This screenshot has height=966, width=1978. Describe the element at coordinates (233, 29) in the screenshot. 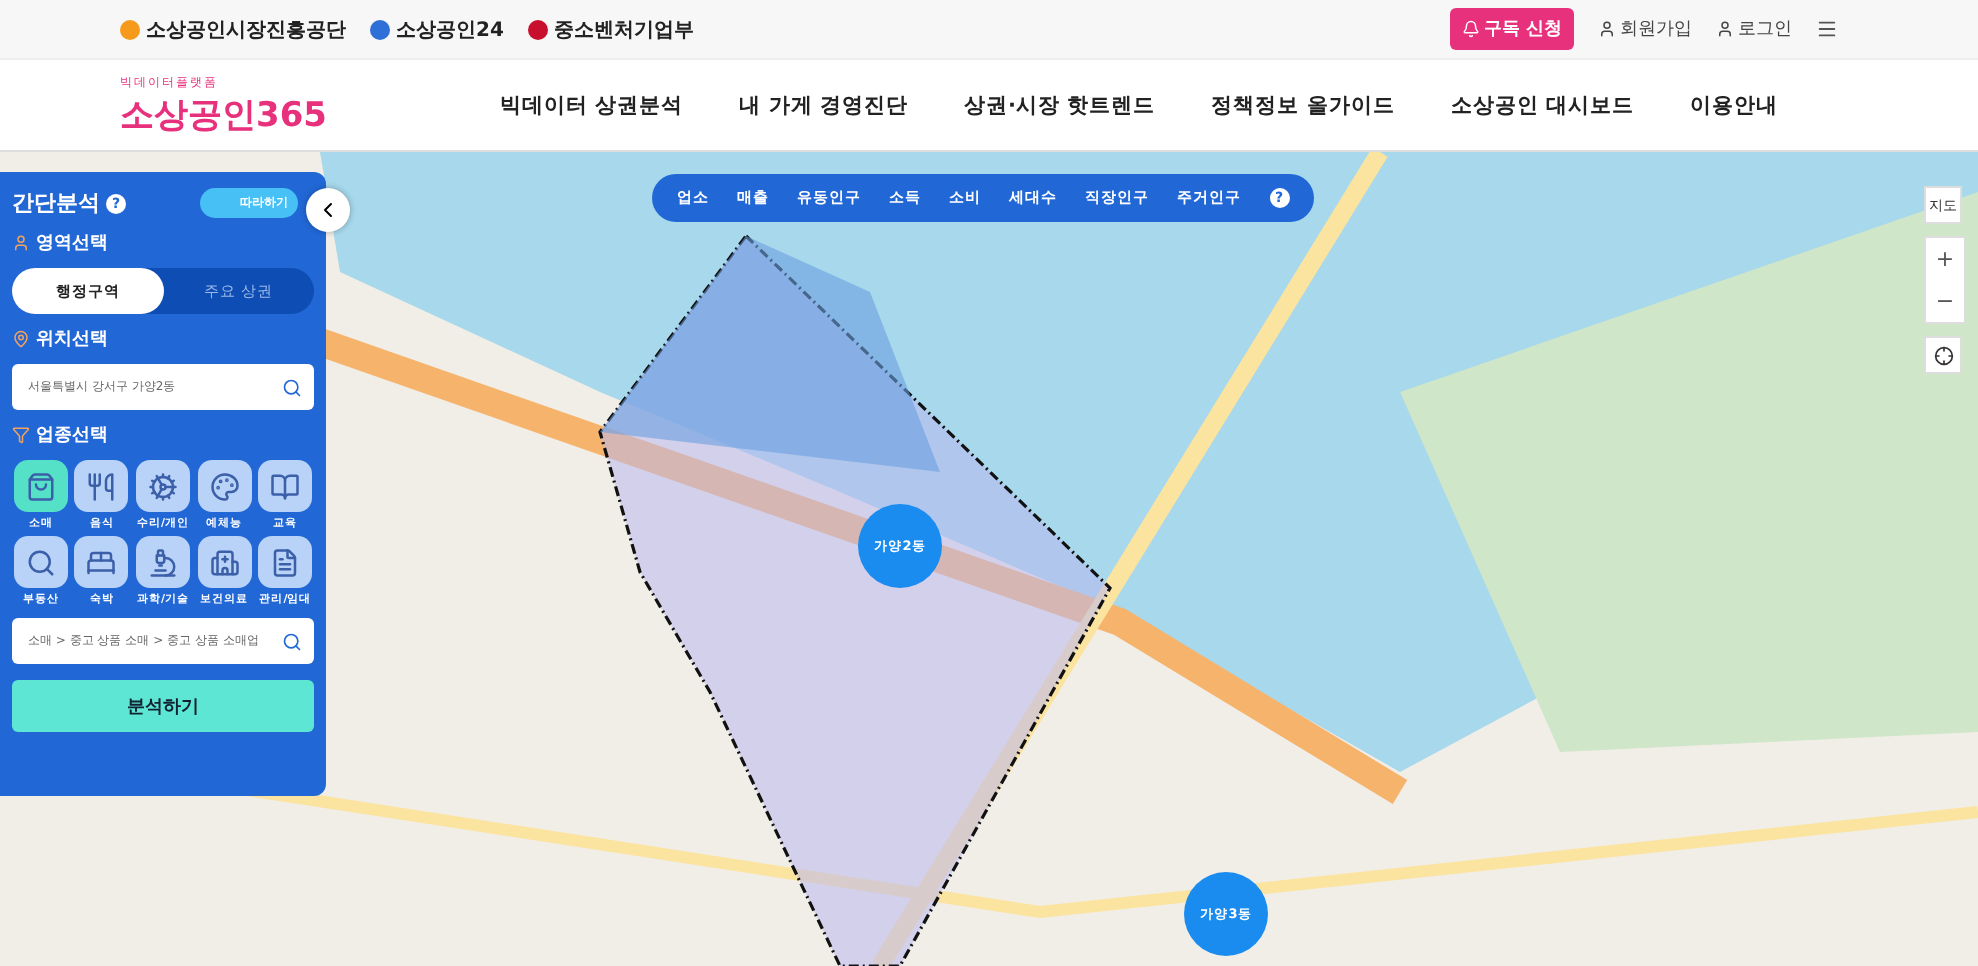

I see `agency-link: 소상공인시장진흥공단` at that location.